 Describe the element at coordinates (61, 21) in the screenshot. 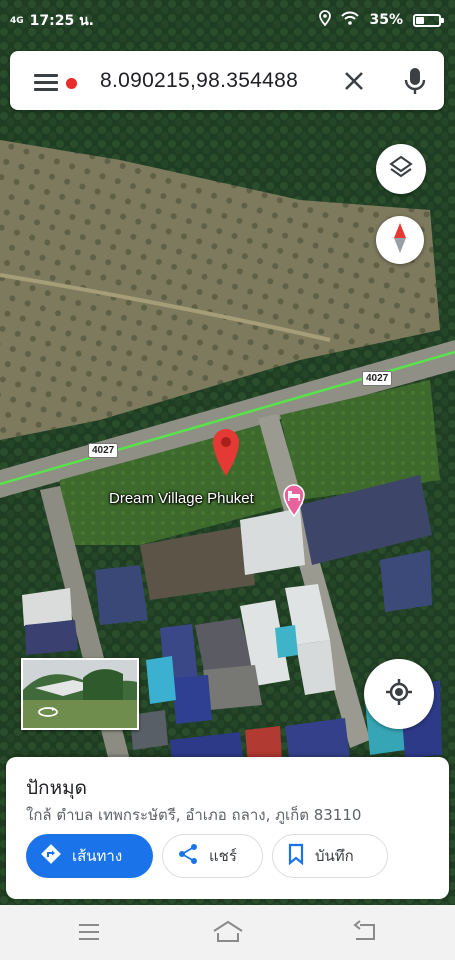

I see `clock: 17:25 น.` at that location.